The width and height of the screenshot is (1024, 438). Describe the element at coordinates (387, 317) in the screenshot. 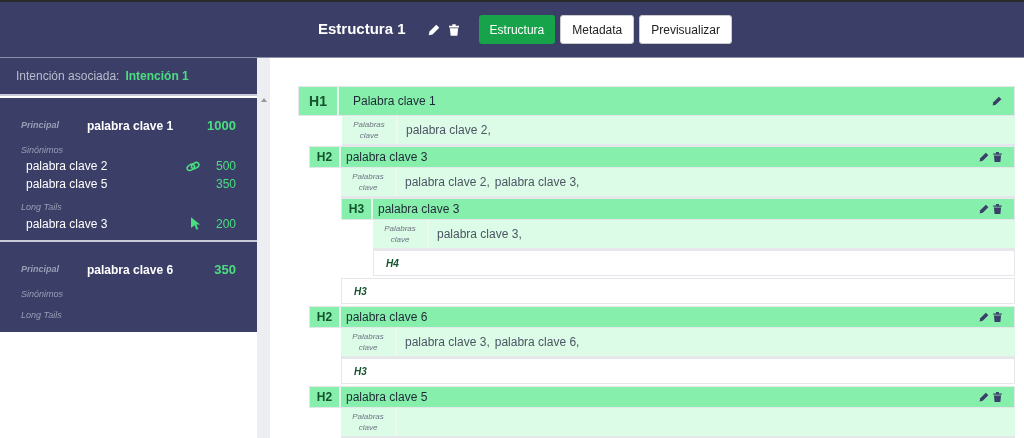

I see `heading-title: palabra clave 6` at that location.